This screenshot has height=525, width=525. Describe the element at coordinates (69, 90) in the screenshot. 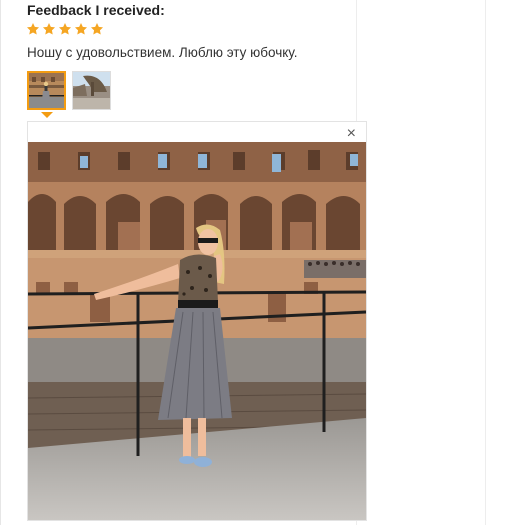

I see `photo-thumbnails` at that location.